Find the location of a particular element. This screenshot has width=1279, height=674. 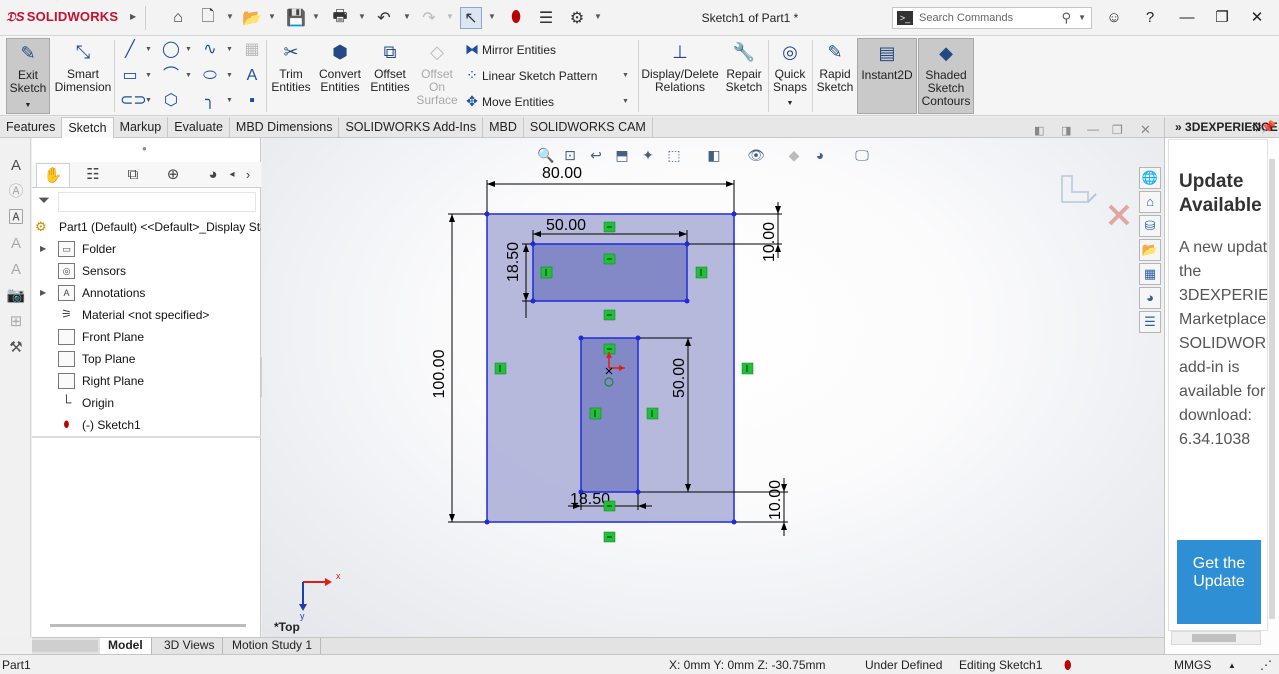

tools-icon: ⚒ is located at coordinates (16, 348).